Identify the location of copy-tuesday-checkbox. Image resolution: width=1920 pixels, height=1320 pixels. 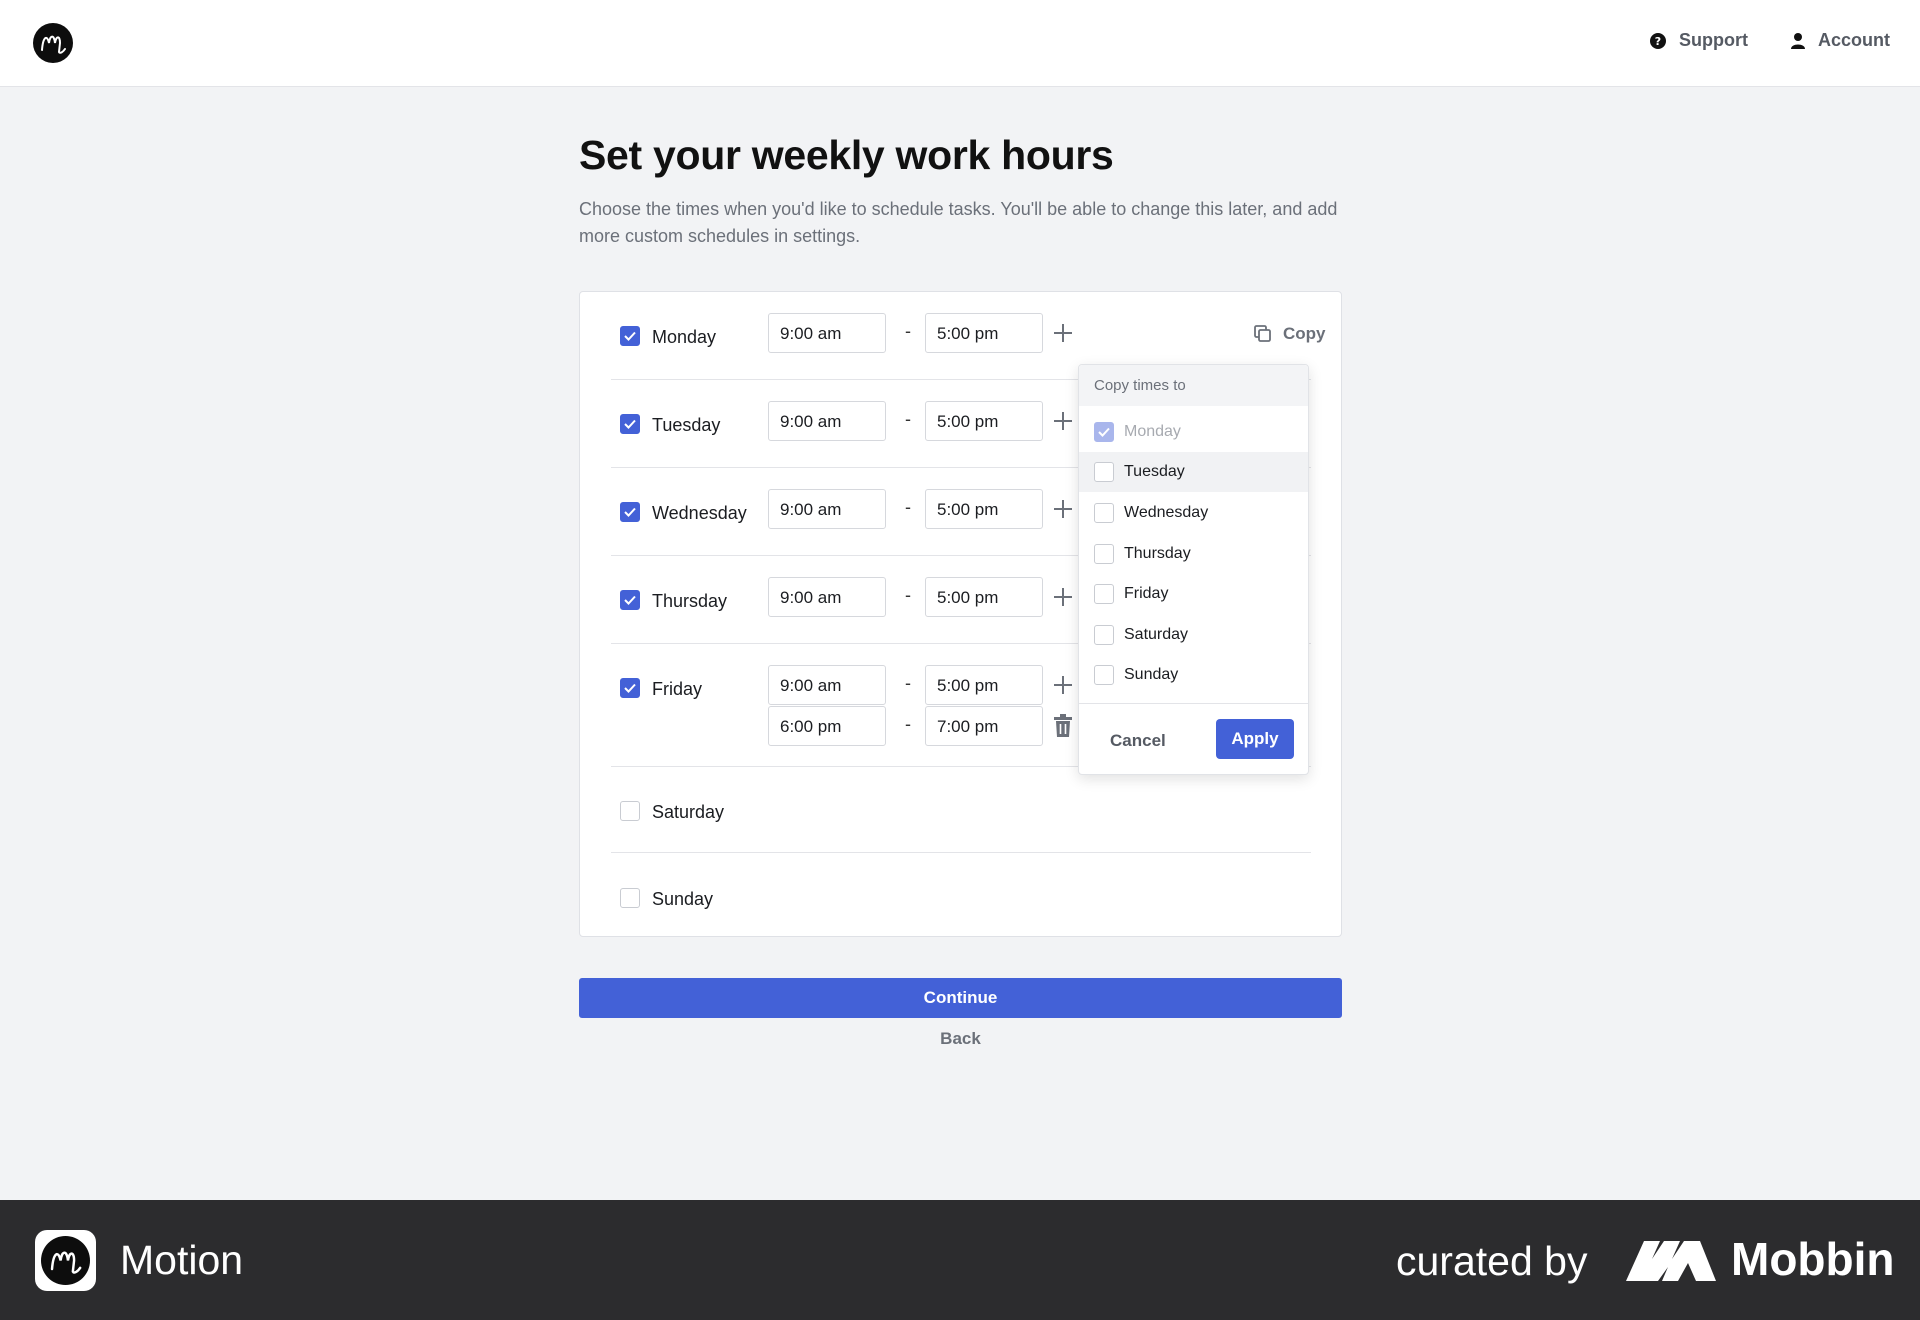
(1104, 472).